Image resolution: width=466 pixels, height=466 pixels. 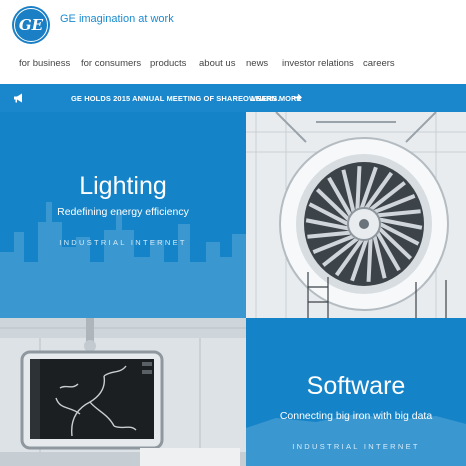 What do you see at coordinates (168, 63) in the screenshot?
I see `nav-products: products` at bounding box center [168, 63].